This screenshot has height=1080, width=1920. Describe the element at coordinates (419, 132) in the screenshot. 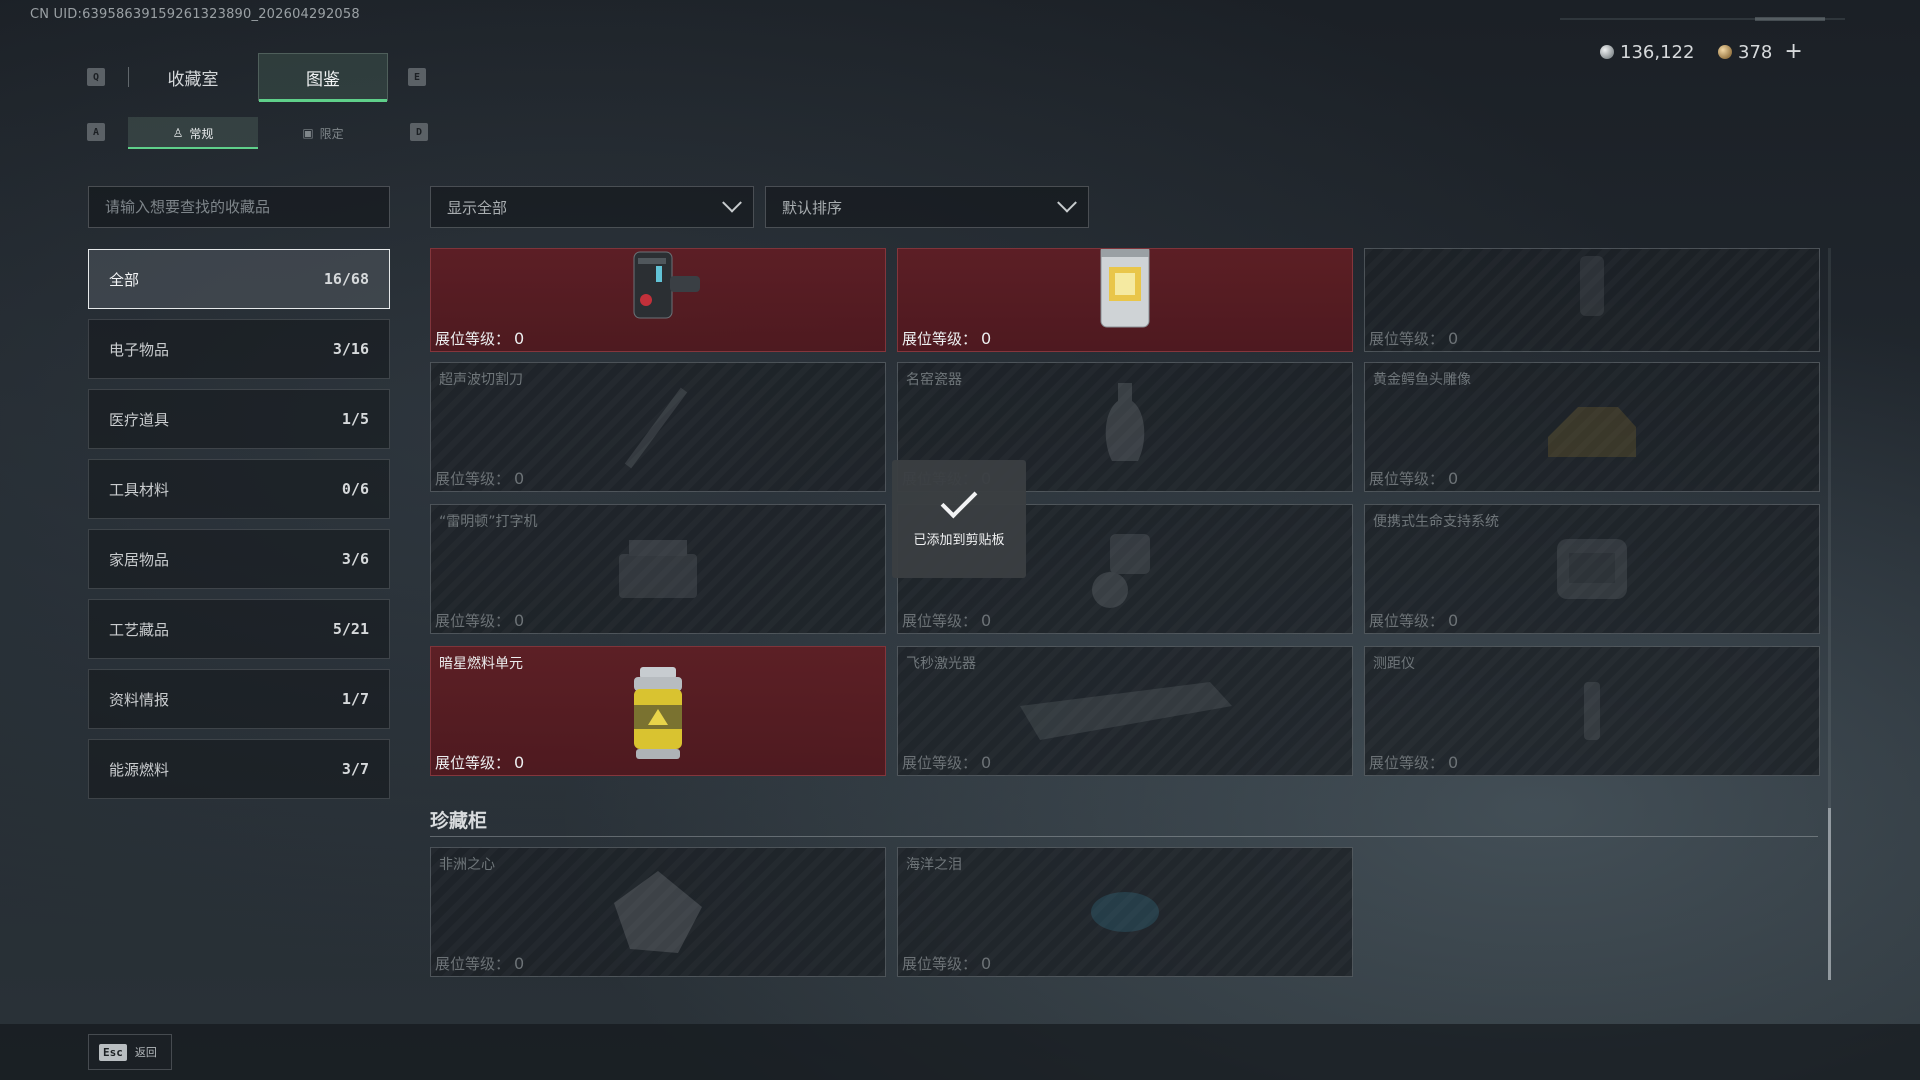

I see `key-hint-d: D` at that location.